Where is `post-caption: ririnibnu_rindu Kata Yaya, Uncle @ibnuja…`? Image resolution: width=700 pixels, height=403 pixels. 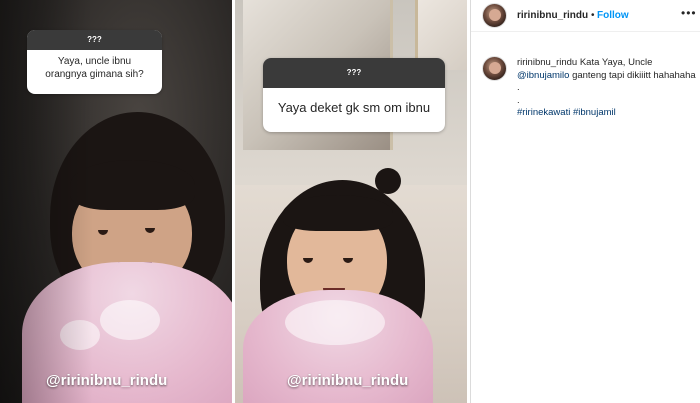
post-caption: ririnibnu_rindu Kata Yaya, Uncle @ibnuja… is located at coordinates (607, 88).